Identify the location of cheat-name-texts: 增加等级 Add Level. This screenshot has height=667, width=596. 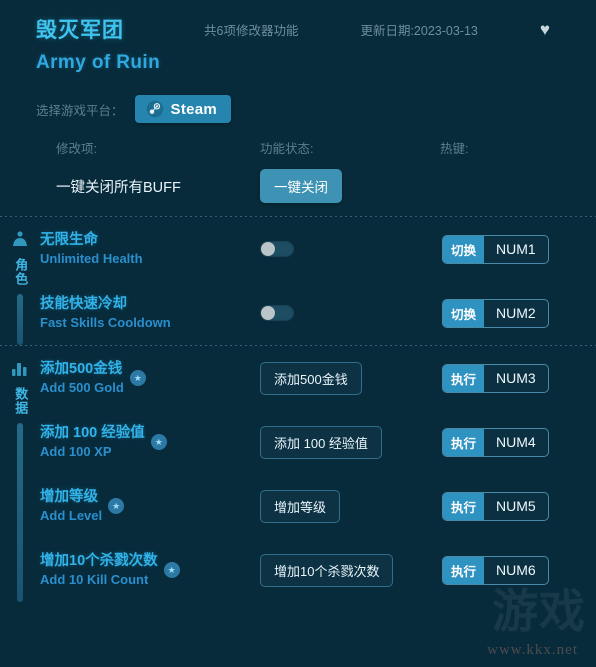
(71, 506).